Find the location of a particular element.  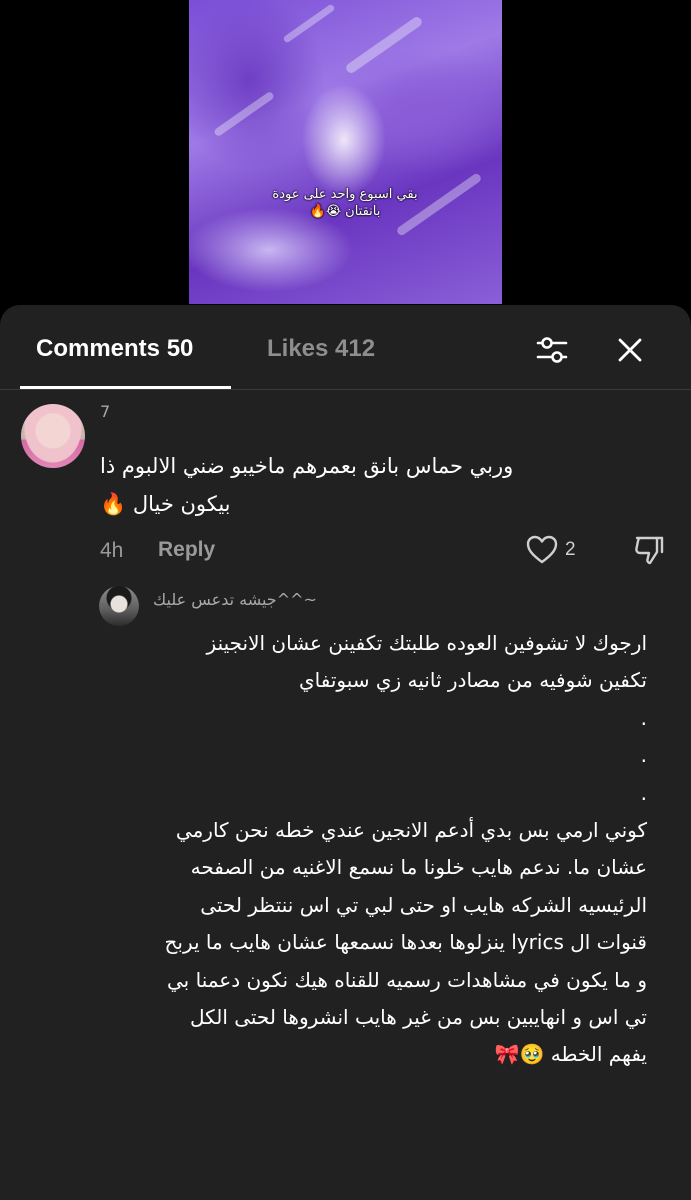

dislike-button is located at coordinates (649, 550).